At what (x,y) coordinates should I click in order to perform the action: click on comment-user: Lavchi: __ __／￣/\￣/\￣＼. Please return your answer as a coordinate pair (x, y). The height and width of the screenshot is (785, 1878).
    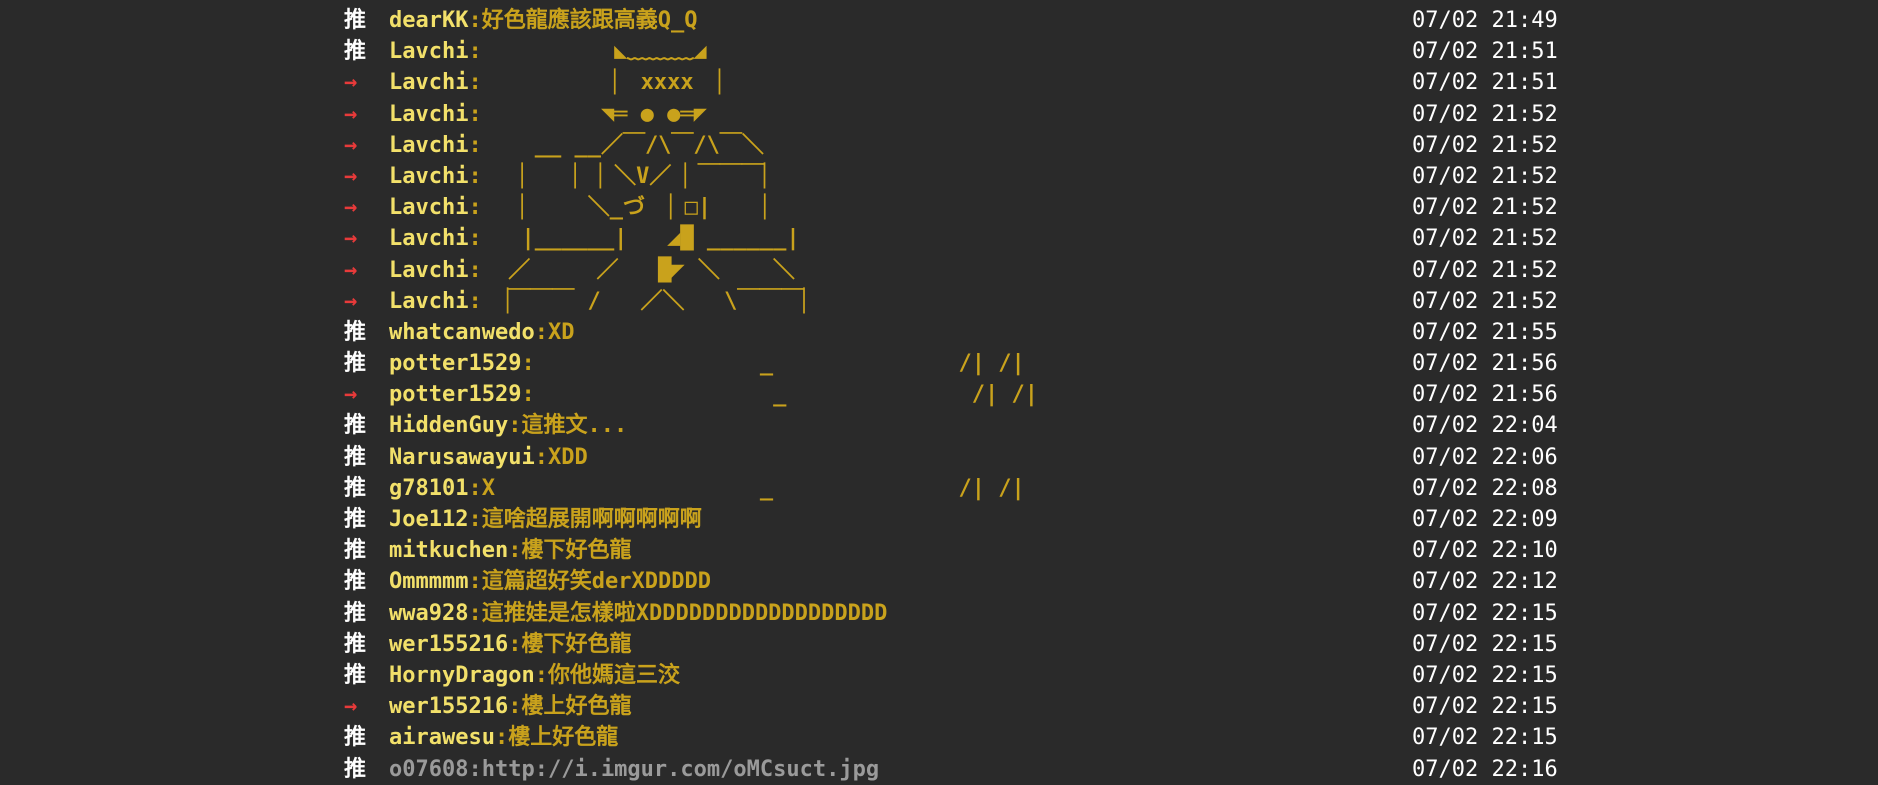
    Looking at the image, I should click on (576, 145).